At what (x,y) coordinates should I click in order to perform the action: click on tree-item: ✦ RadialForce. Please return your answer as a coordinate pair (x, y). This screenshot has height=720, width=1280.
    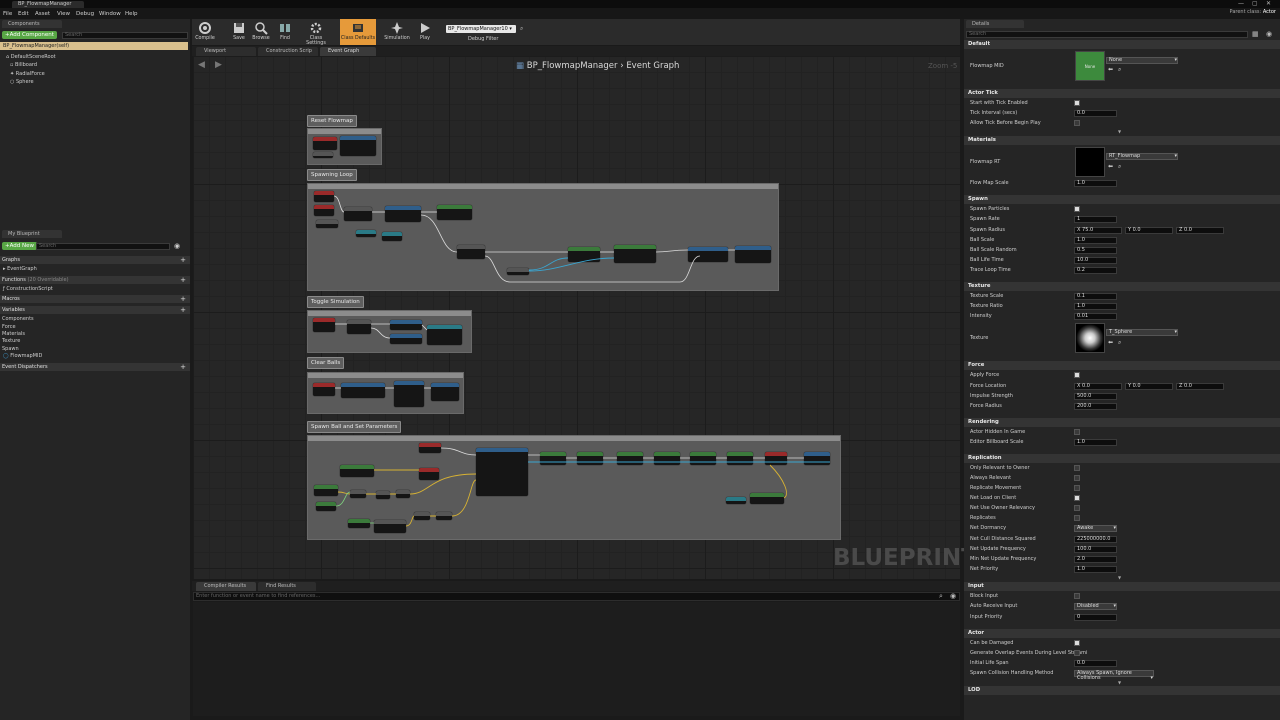
    Looking at the image, I should click on (27, 74).